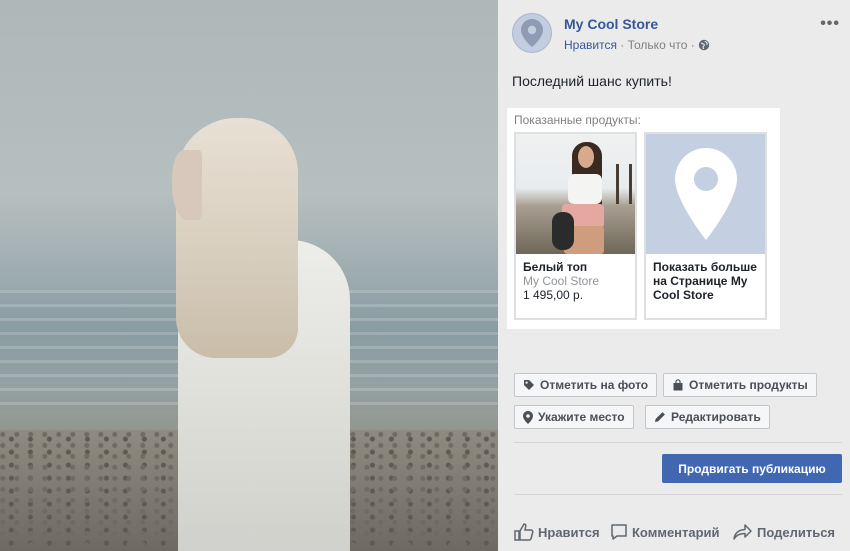  Describe the element at coordinates (748, 385) in the screenshot. I see `tag-products-label: Отметить продукты` at that location.